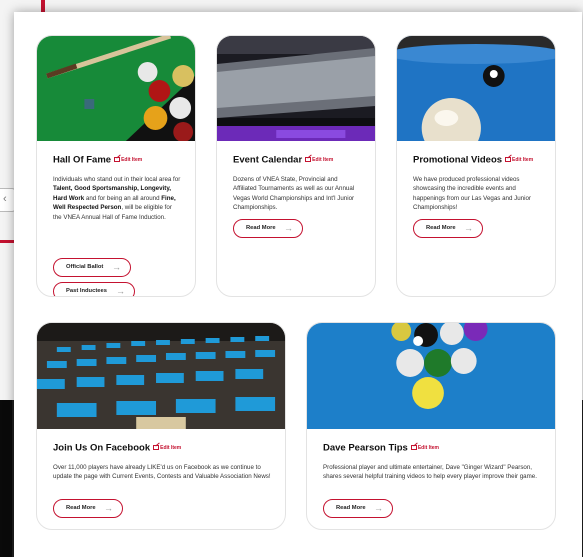  I want to click on card-image-cue-ball, so click(476, 88).